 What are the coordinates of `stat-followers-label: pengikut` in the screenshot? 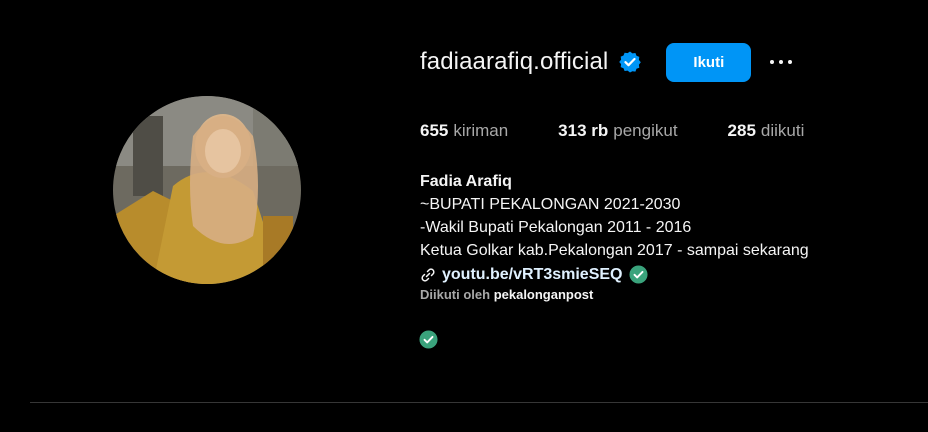 It's located at (645, 130).